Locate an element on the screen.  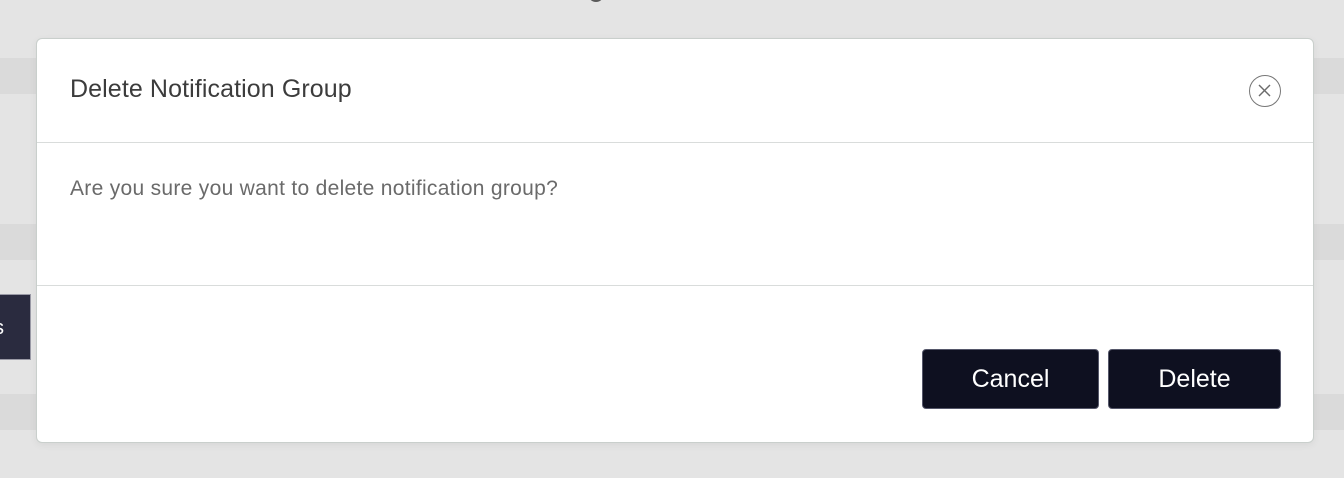
close-button is located at coordinates (1265, 91).